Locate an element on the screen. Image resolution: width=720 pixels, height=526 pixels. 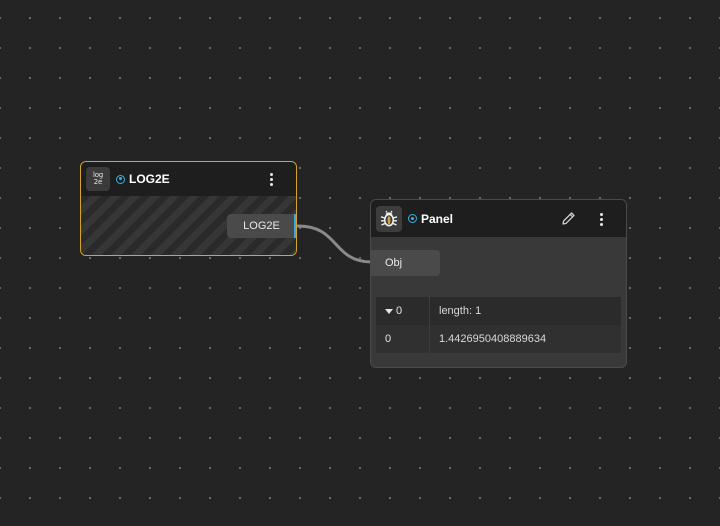
table-header-key: 0 is located at coordinates (399, 311).